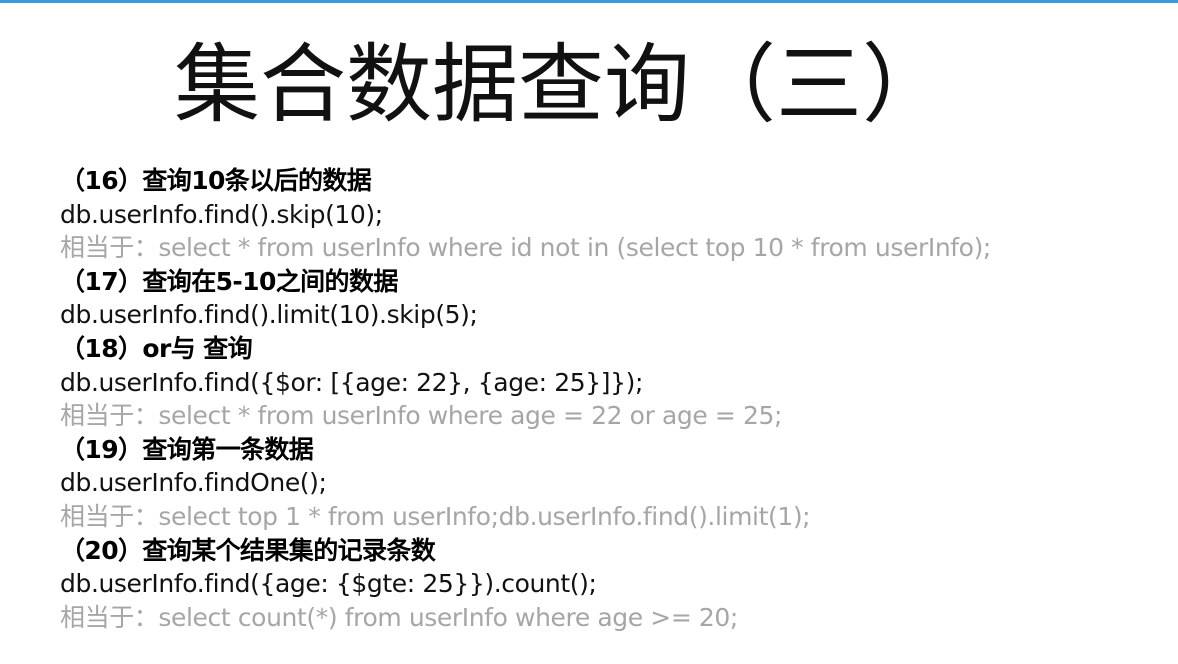 The image size is (1178, 664). Describe the element at coordinates (193, 483) in the screenshot. I see `item-code-19: db.userInfo.findOne();` at that location.